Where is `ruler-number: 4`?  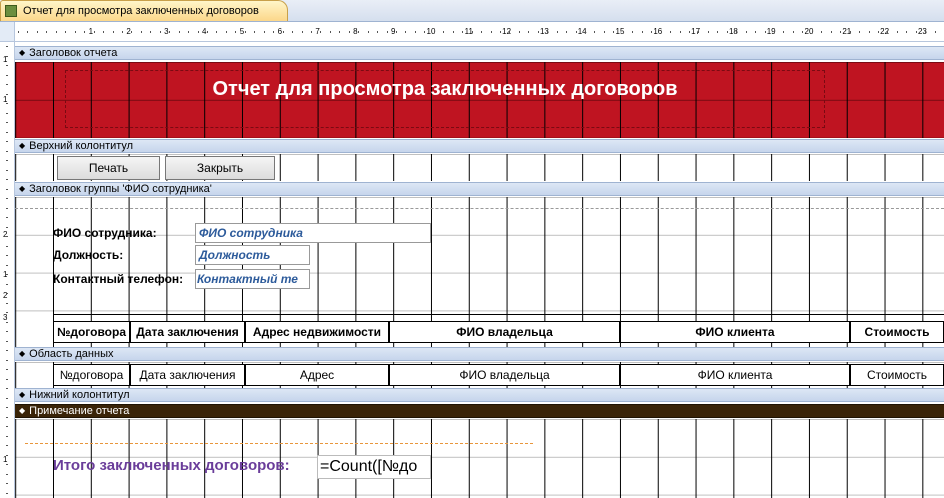
ruler-number: 4 is located at coordinates (204, 31).